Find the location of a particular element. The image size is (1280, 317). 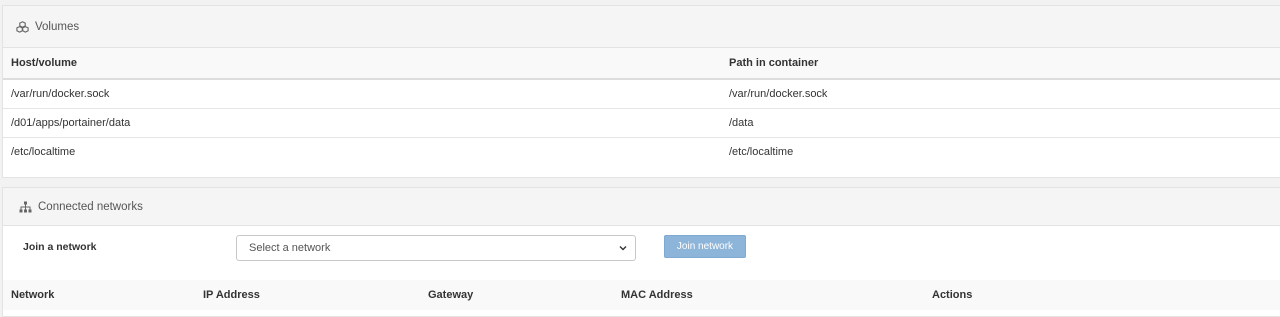

table-row: /d01/apps/portainer/data /data is located at coordinates (641, 123).